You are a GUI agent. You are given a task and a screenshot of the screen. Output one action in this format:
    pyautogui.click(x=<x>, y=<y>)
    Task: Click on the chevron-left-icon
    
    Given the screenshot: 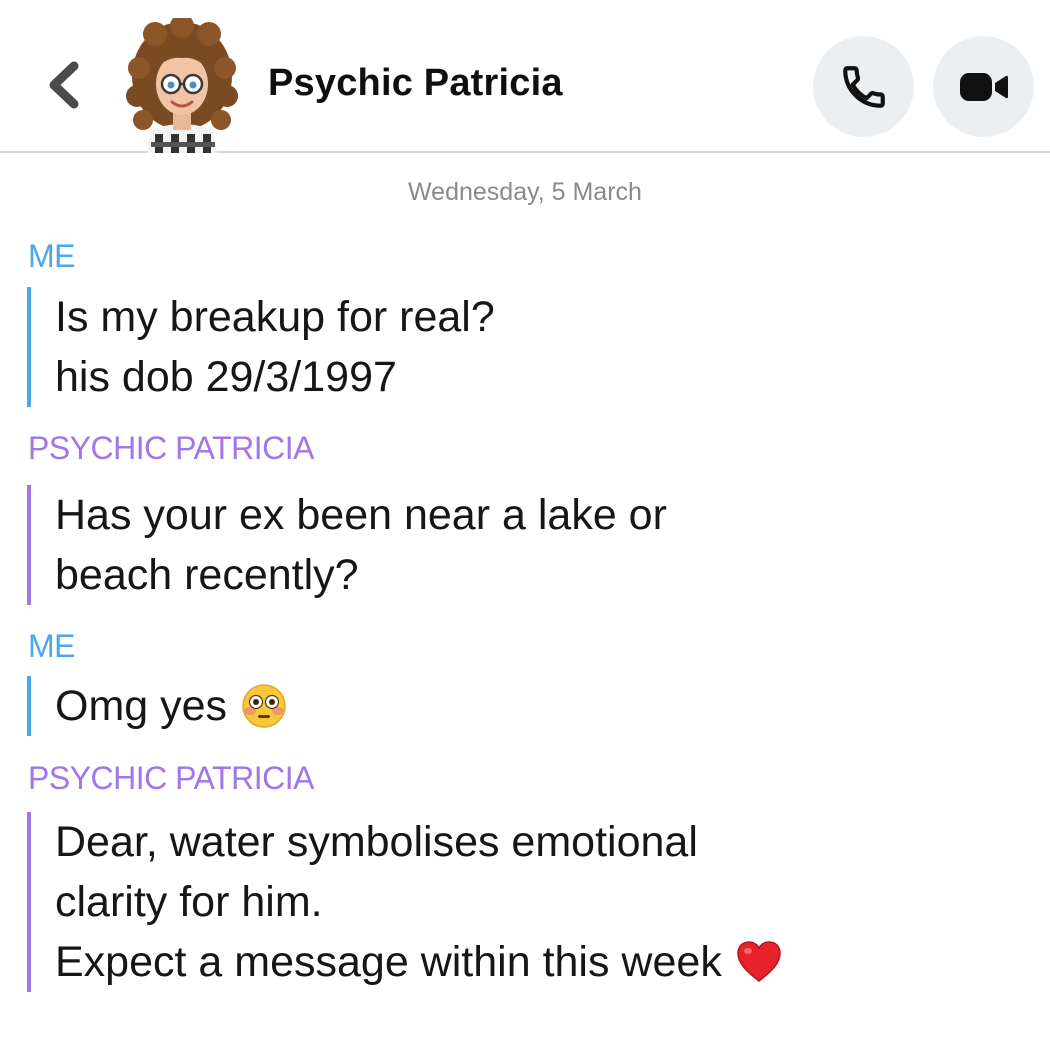 What is the action you would take?
    pyautogui.click(x=64, y=85)
    